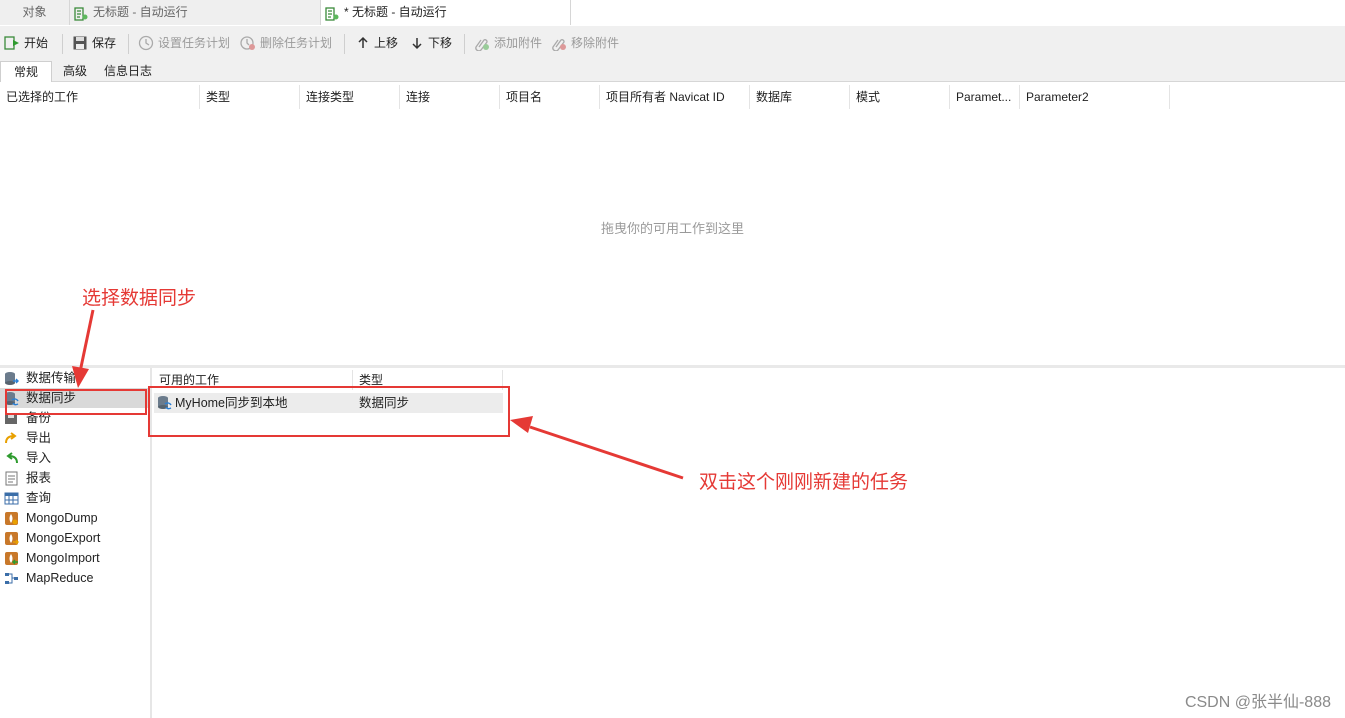 The image size is (1345, 718). I want to click on arrow-to-data-sync, so click(83, 348).